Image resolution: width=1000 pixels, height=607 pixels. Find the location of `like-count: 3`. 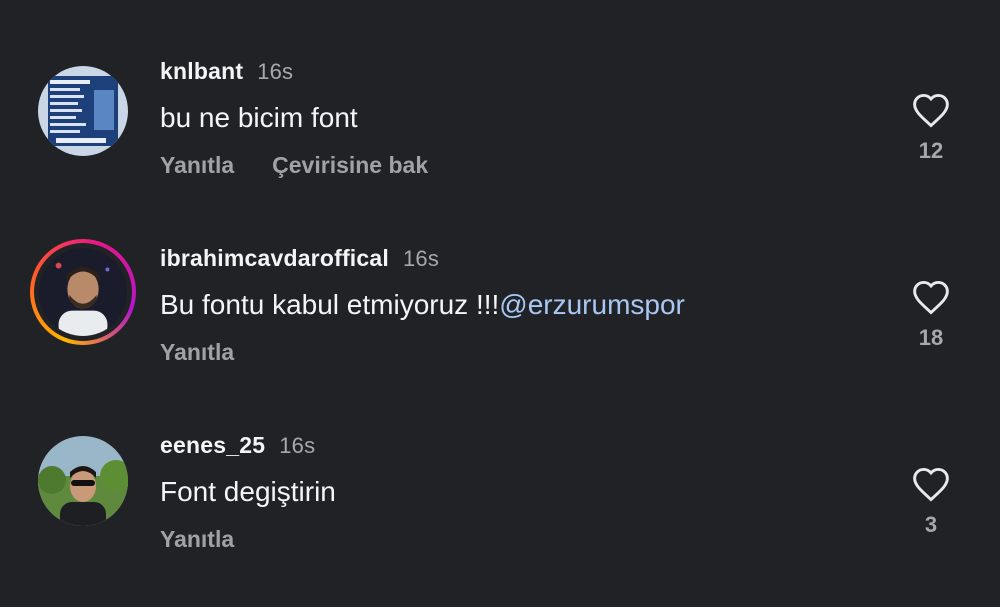

like-count: 3 is located at coordinates (931, 524).